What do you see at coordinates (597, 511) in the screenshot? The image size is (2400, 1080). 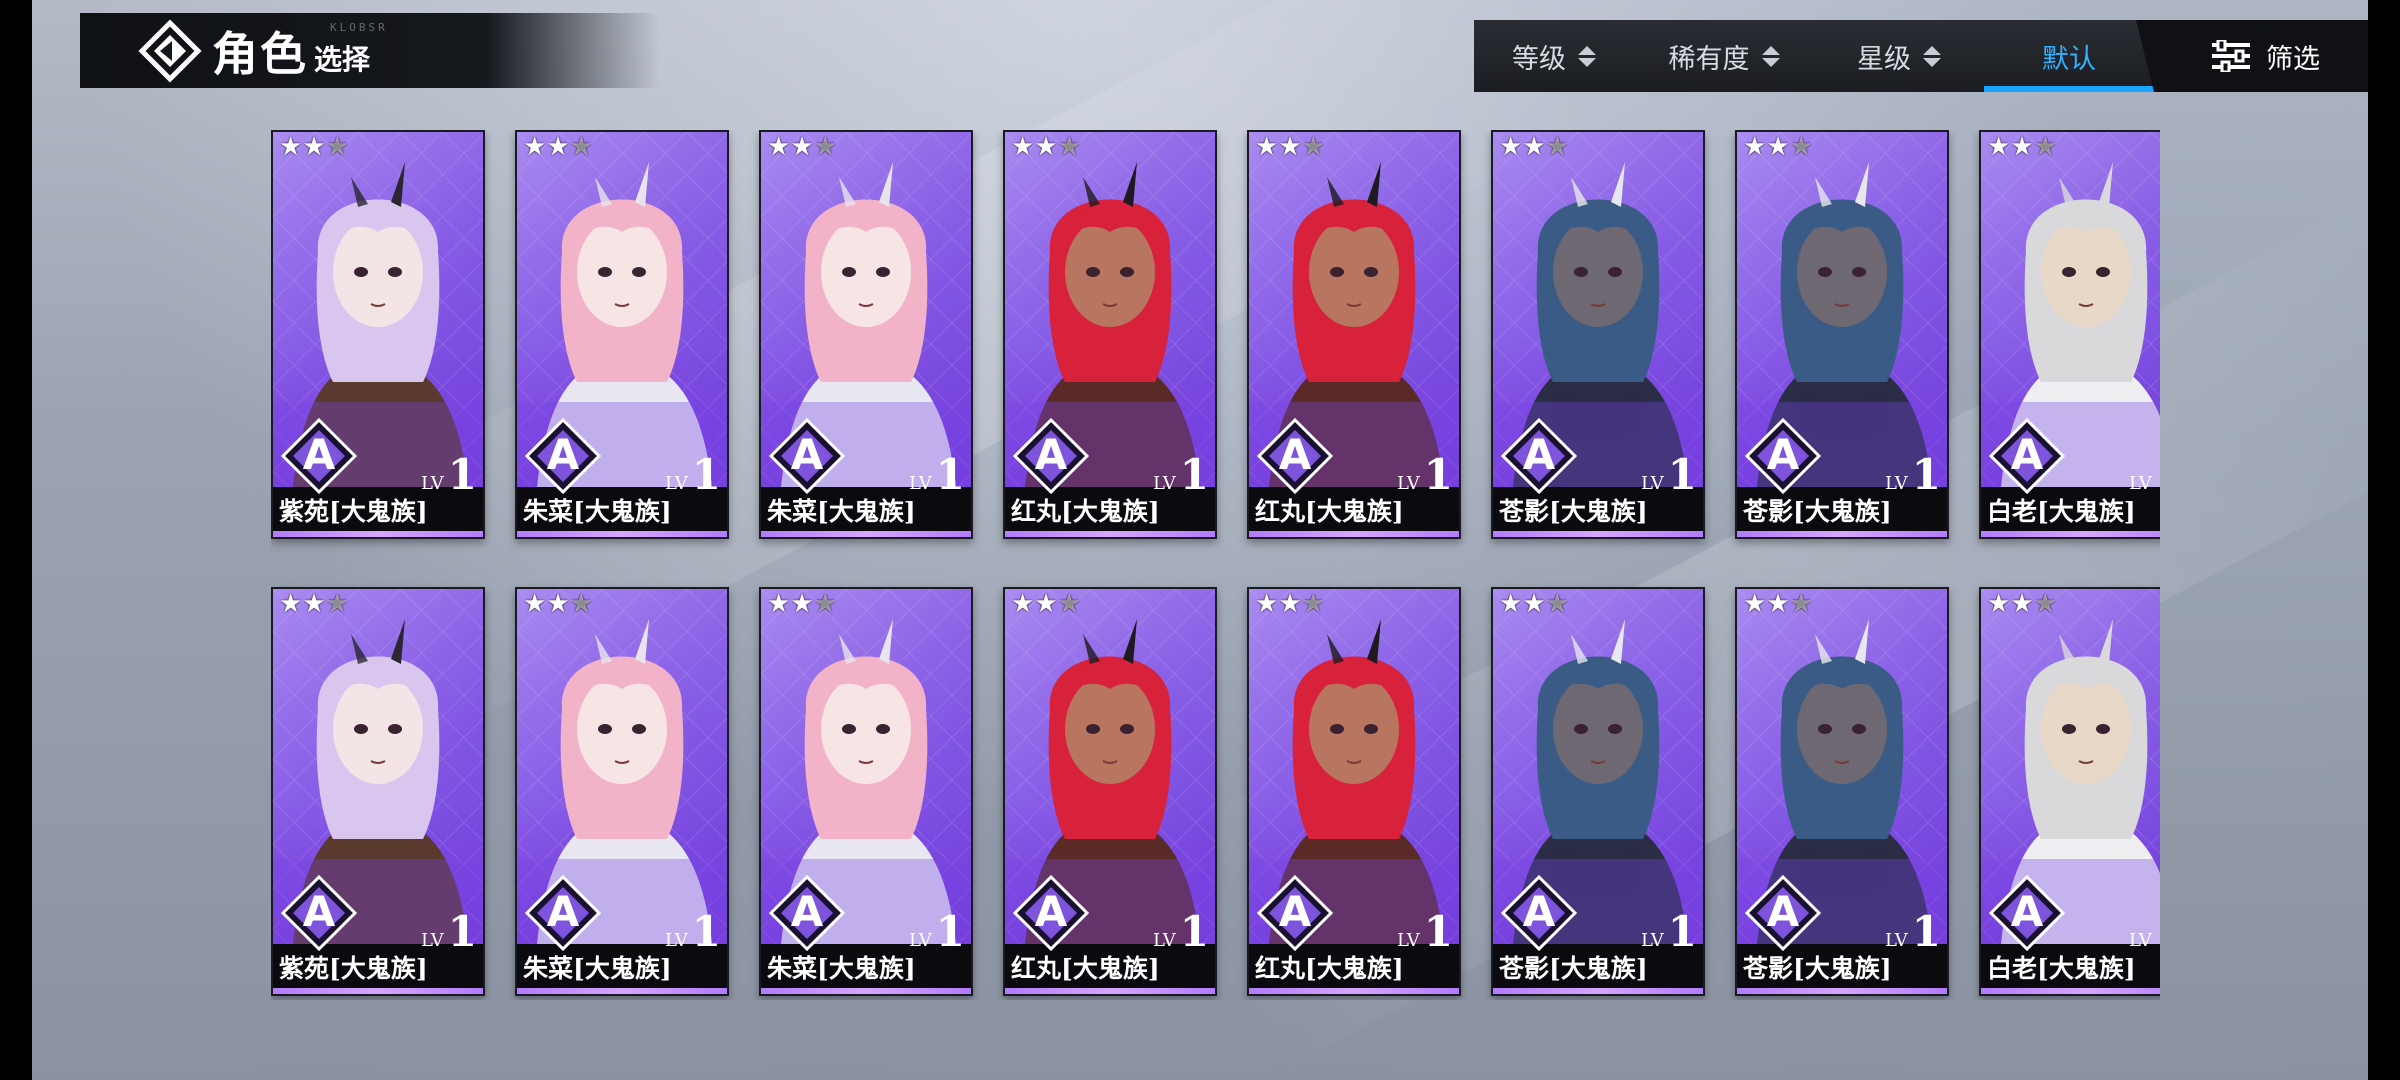 I see `character-name: 朱菜[大鬼族]` at bounding box center [597, 511].